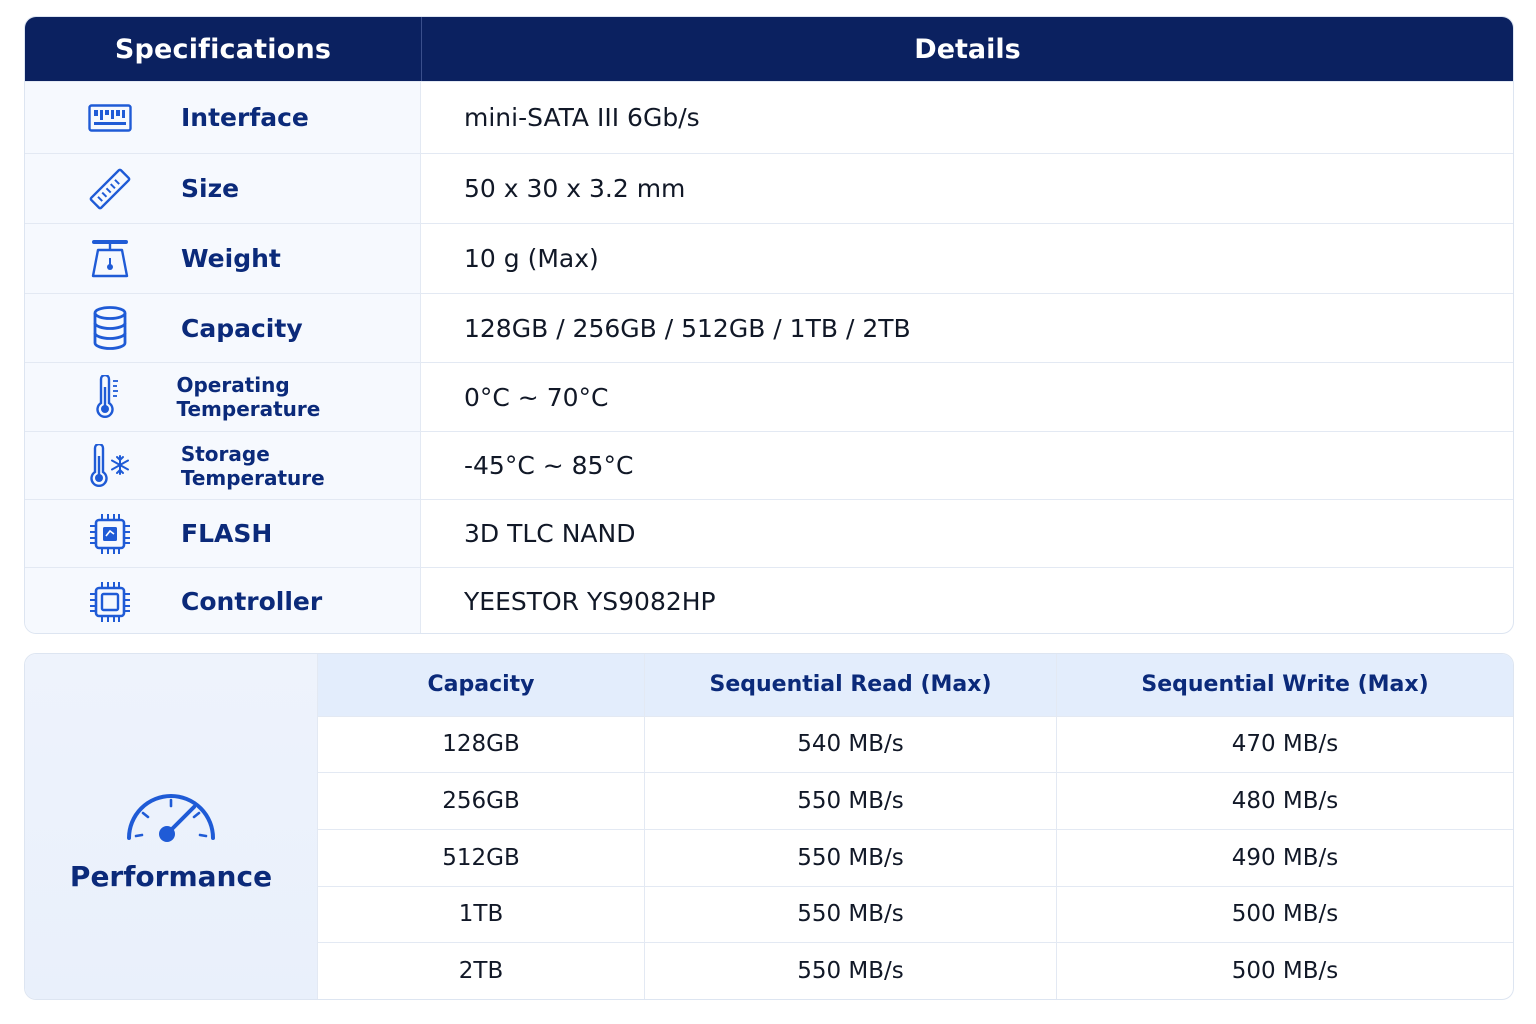  Describe the element at coordinates (575, 188) in the screenshot. I see `spec-value: 50 x 30 x 3.2 mm` at that location.